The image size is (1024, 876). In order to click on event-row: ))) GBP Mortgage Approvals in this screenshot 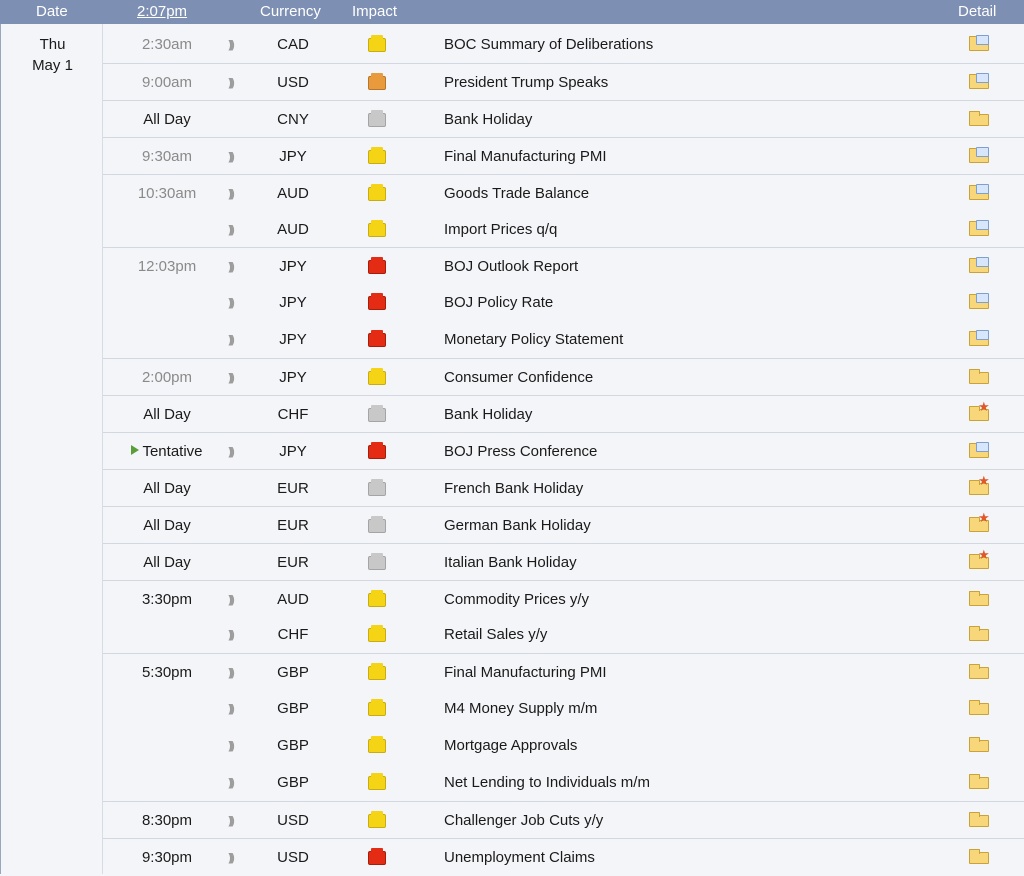, I will do `click(563, 746)`.